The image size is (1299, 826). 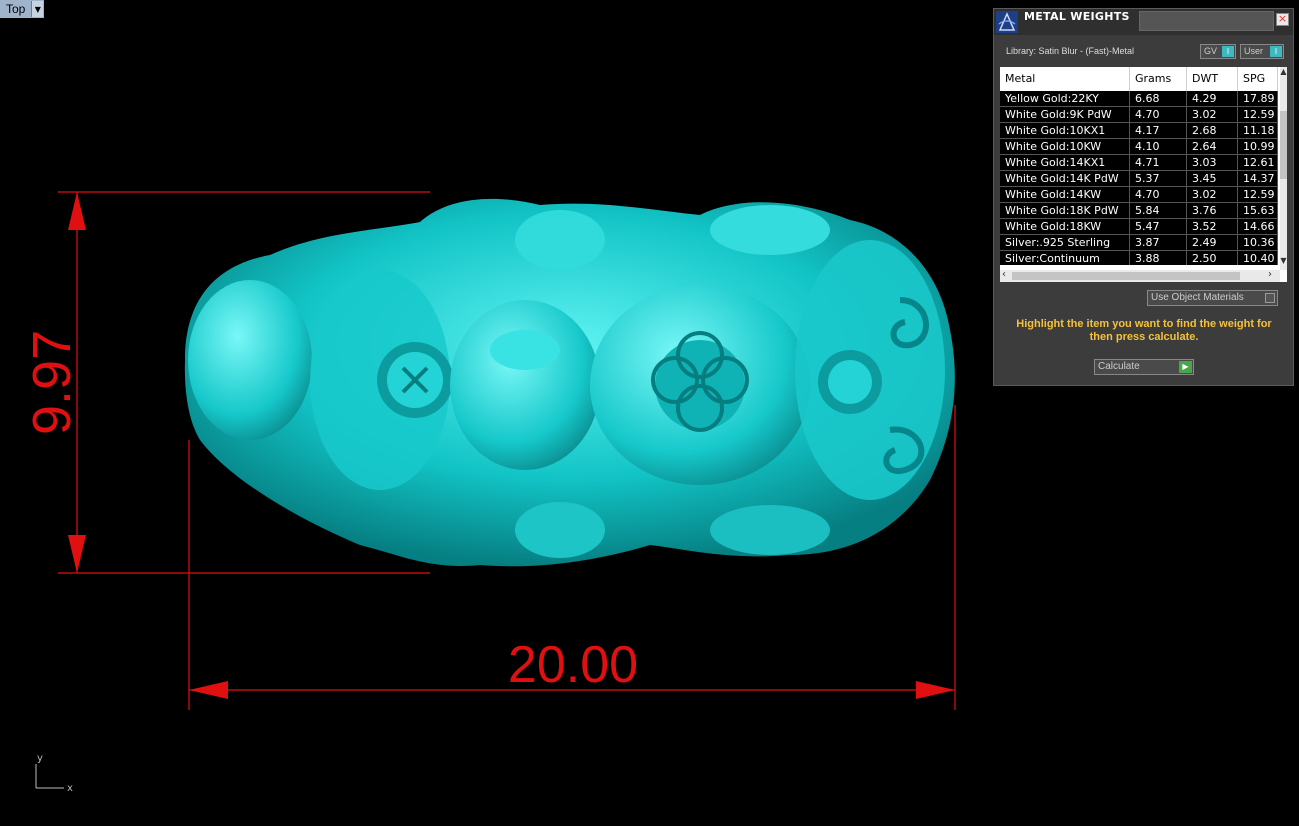 What do you see at coordinates (1065, 114) in the screenshot?
I see `cell-metal: White Gold:9K PdW` at bounding box center [1065, 114].